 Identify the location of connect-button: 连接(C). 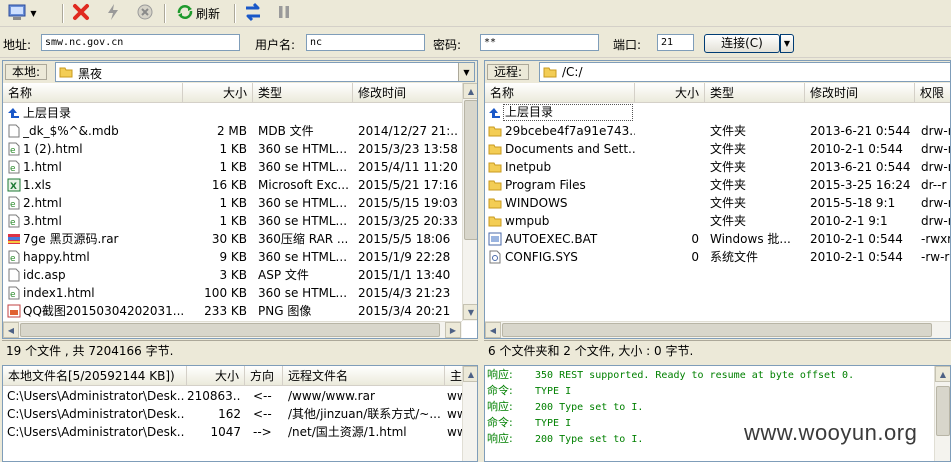
(742, 43).